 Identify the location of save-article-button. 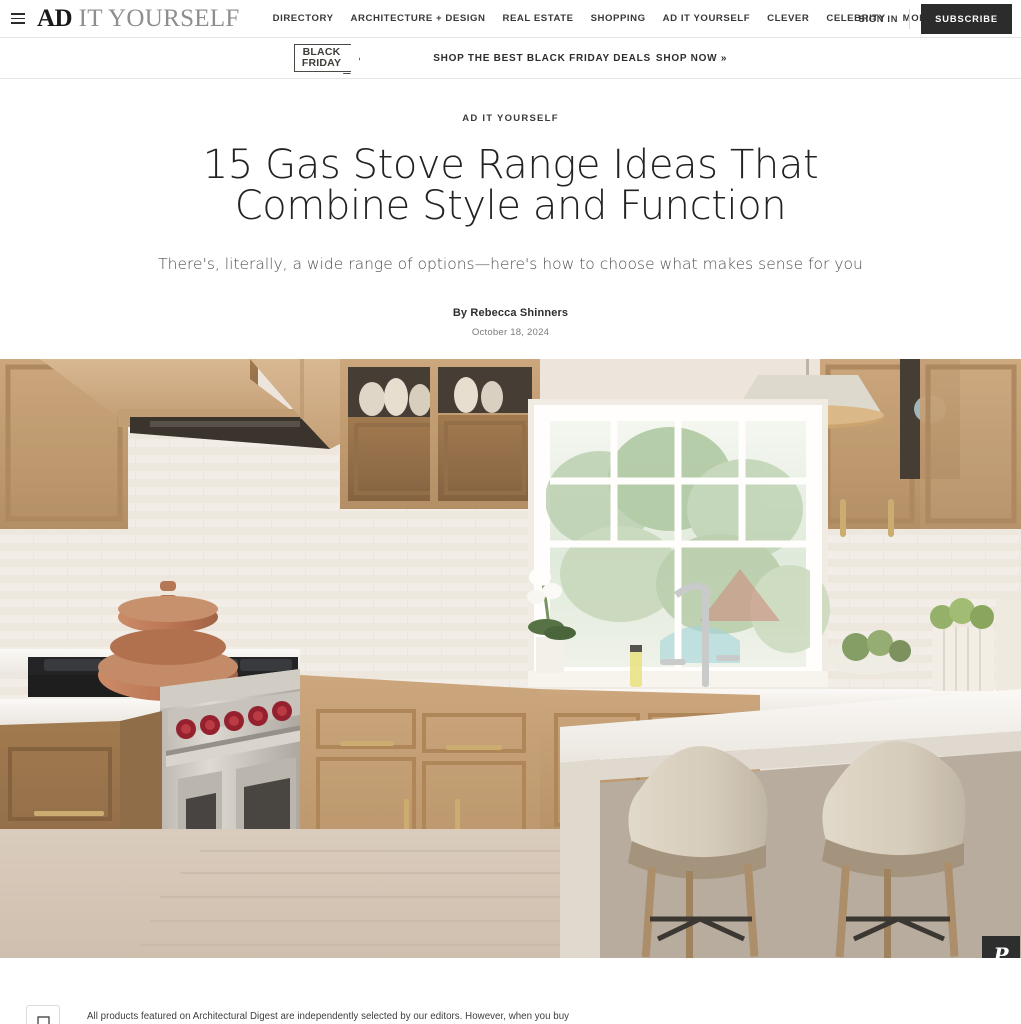
(43, 1014).